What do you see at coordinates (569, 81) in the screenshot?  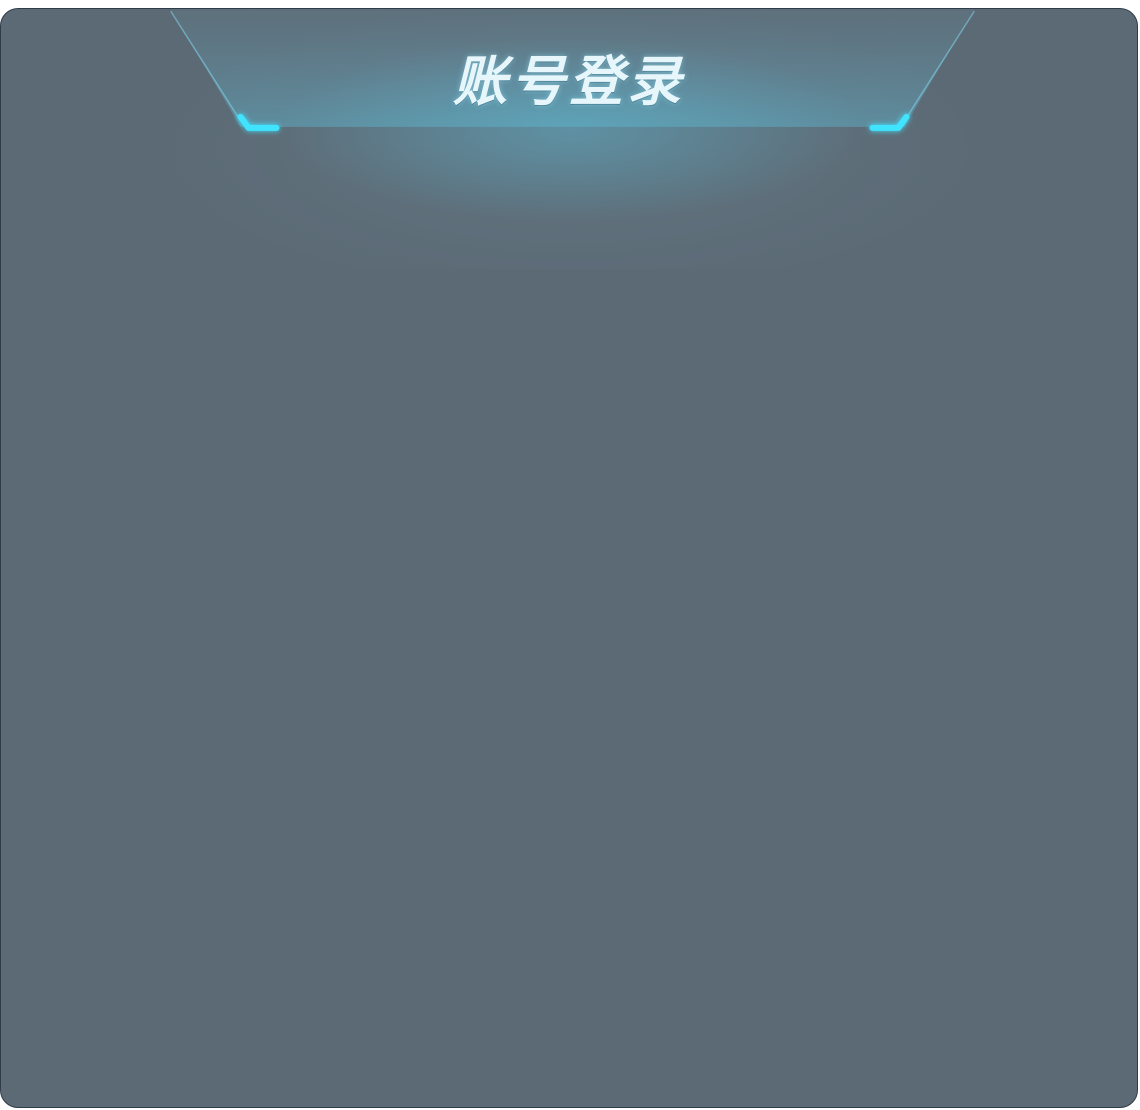 I see `dialog-title: 账号登录` at bounding box center [569, 81].